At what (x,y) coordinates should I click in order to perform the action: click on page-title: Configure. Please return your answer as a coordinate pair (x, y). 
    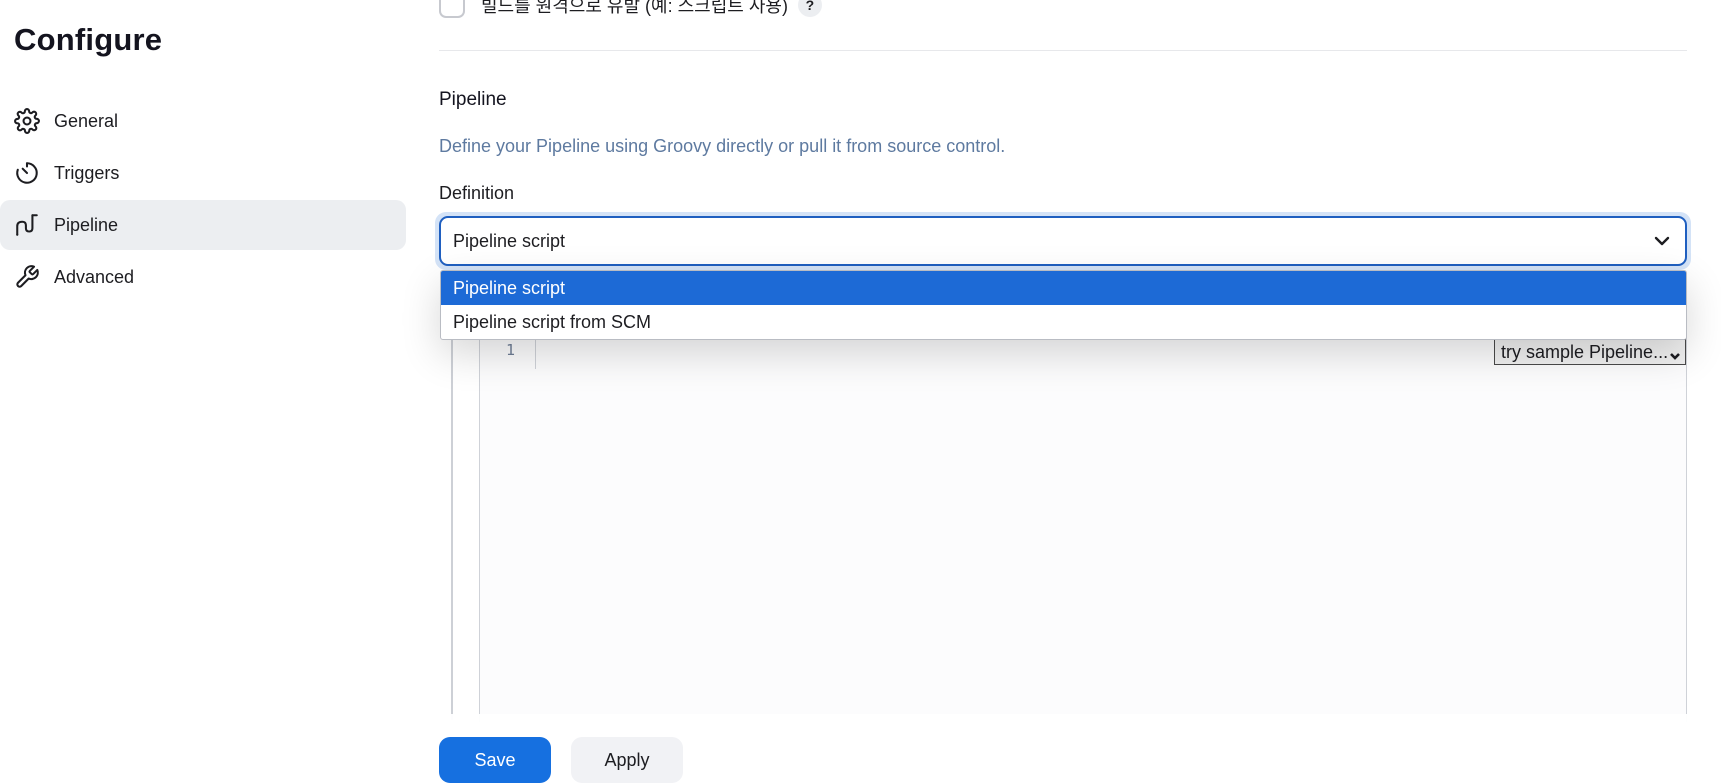
    Looking at the image, I should click on (88, 39).